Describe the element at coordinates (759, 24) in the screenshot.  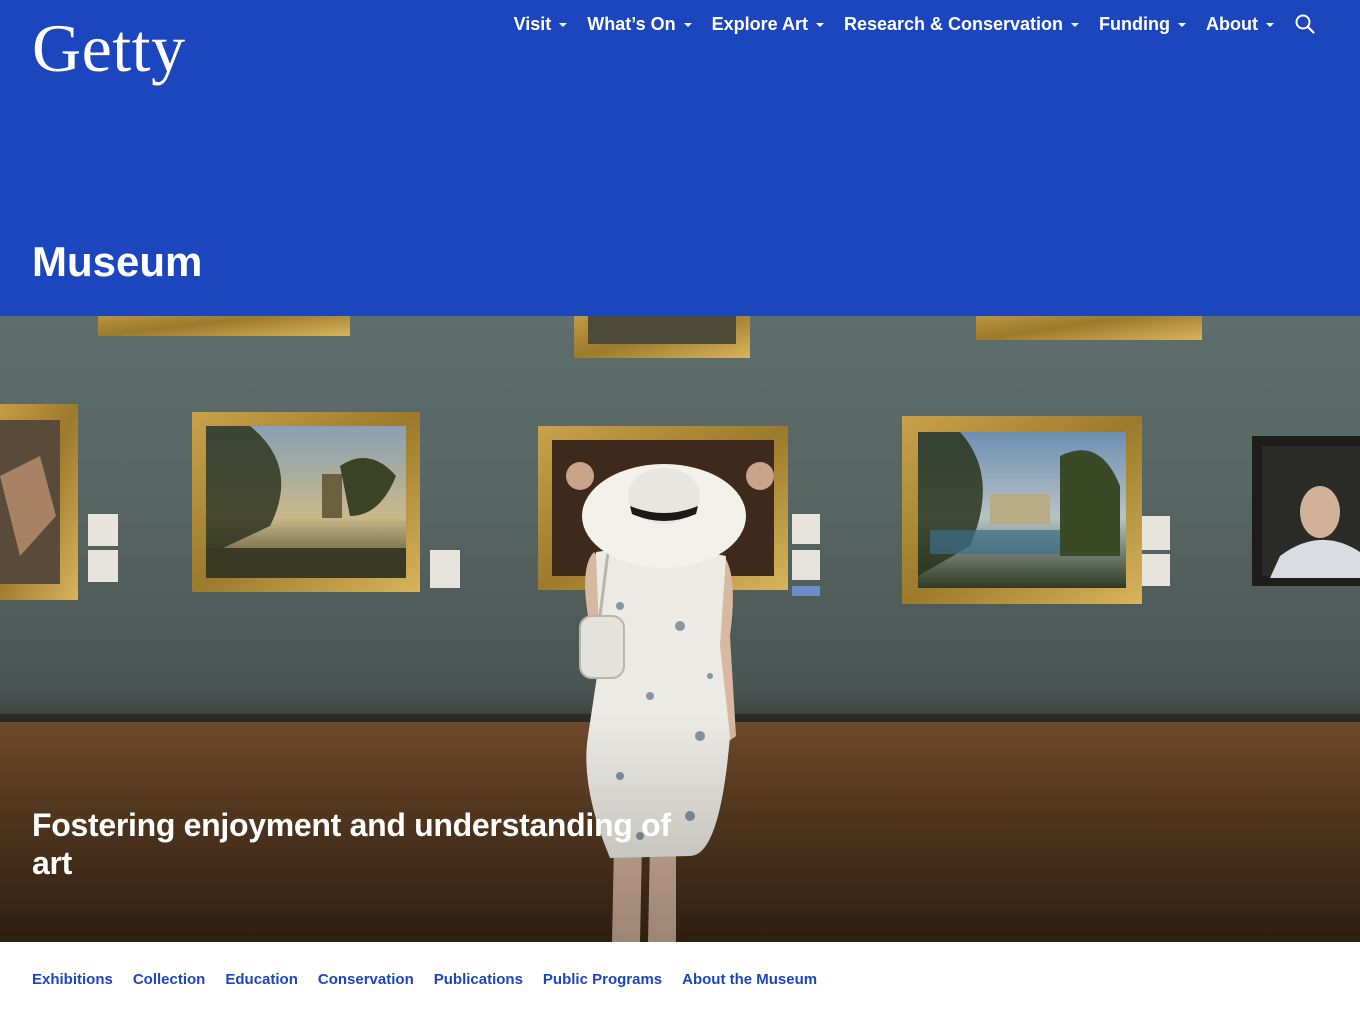
I see `nav-item-label: Explore Art` at that location.